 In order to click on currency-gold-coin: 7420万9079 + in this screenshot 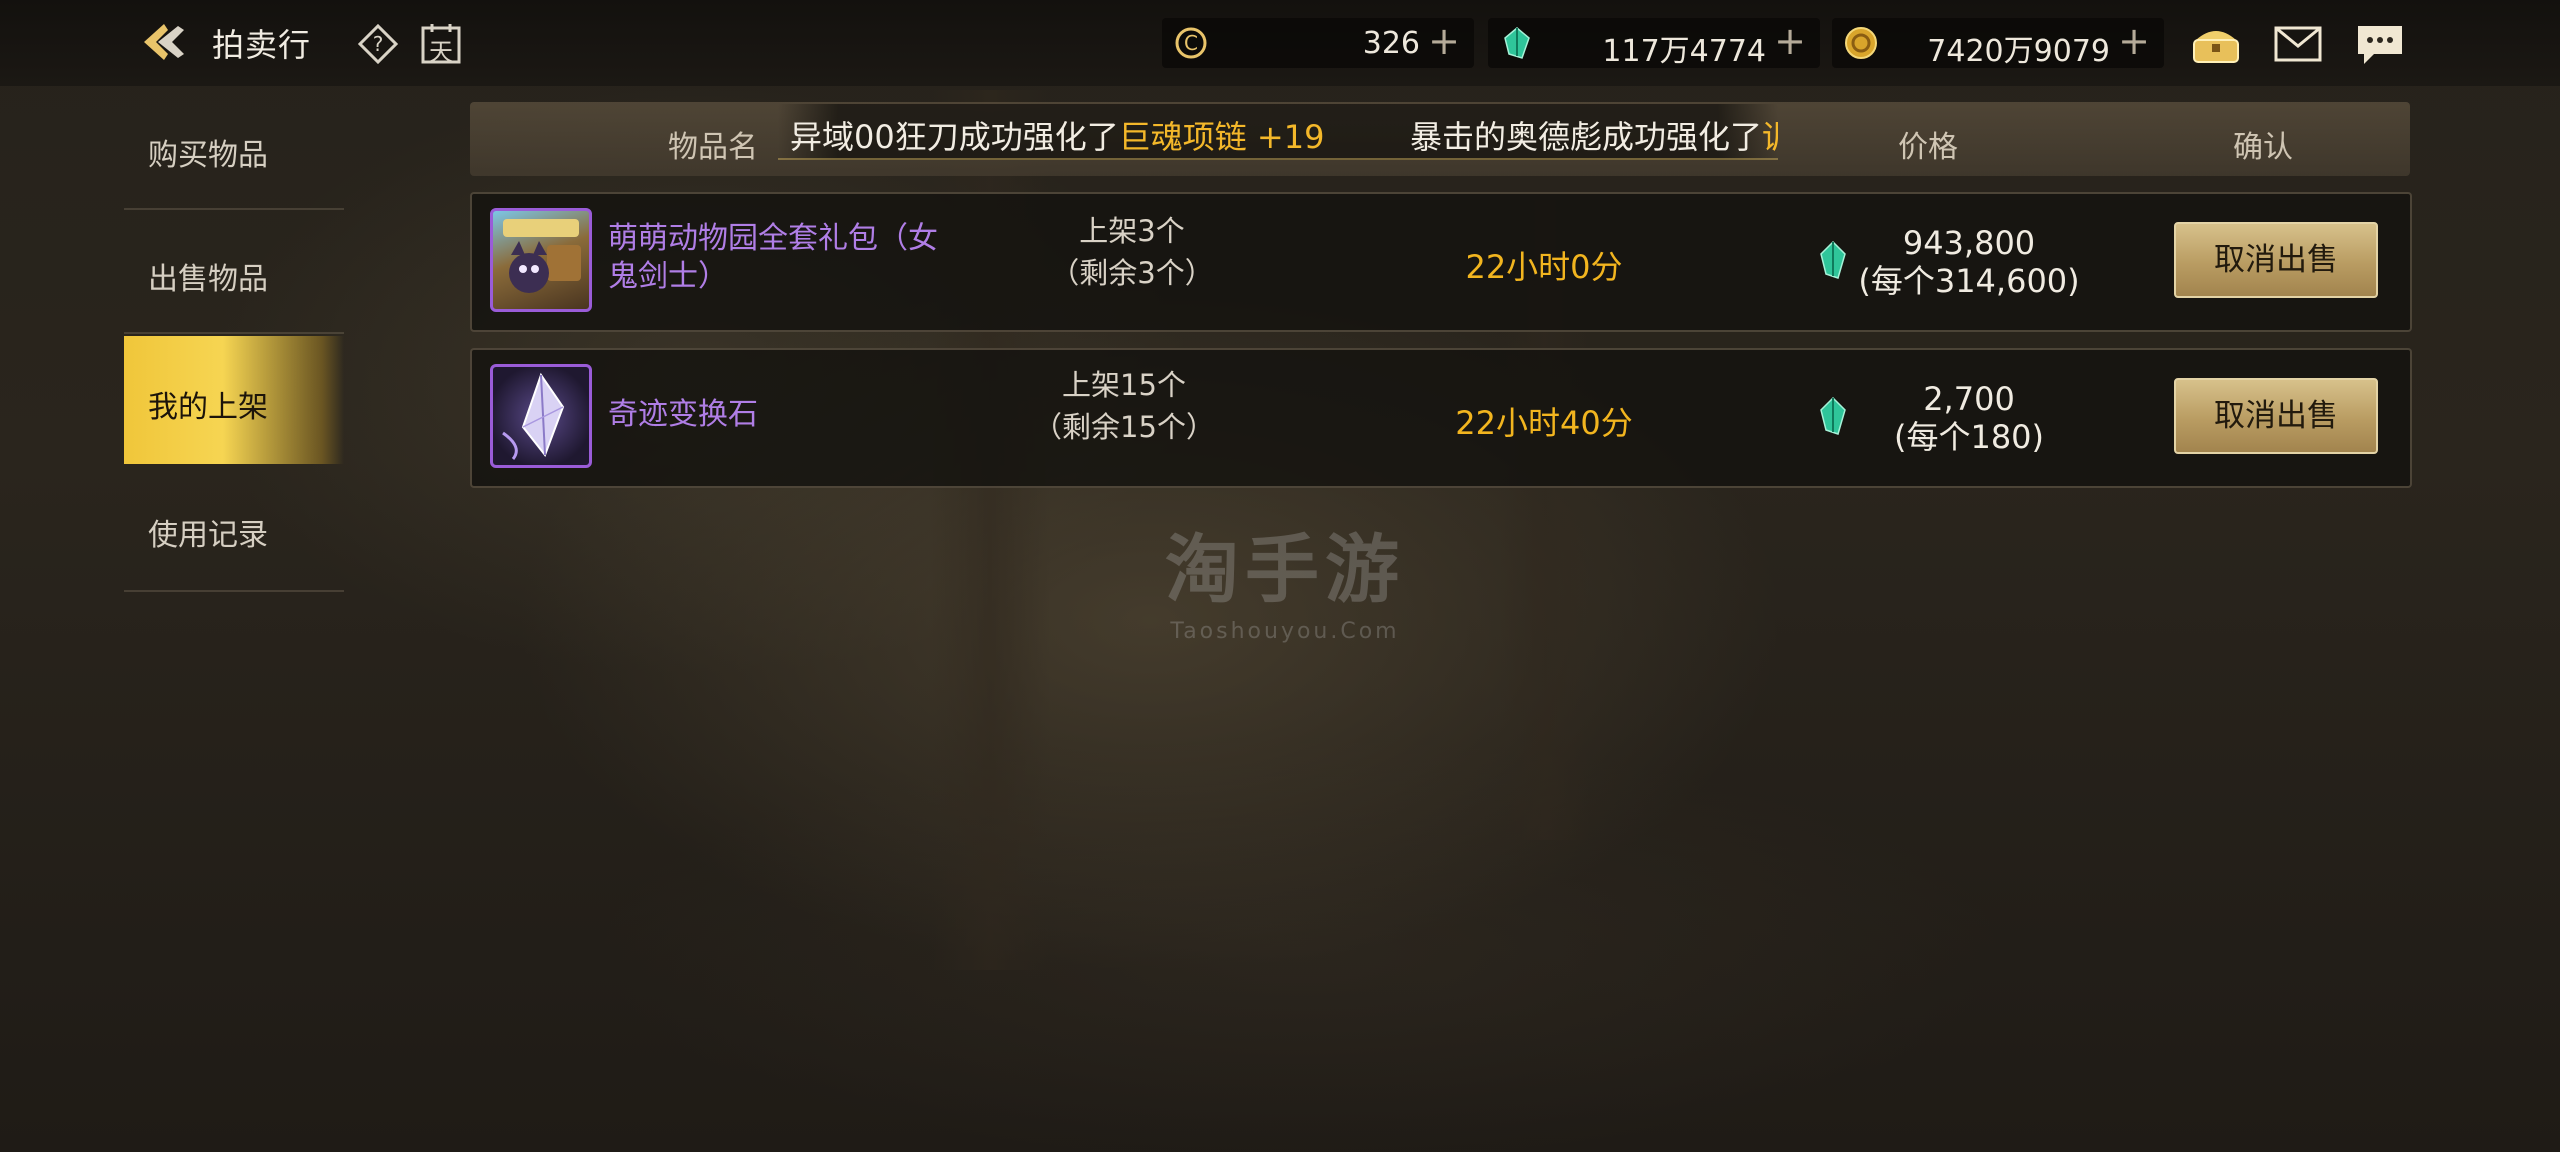, I will do `click(1998, 43)`.